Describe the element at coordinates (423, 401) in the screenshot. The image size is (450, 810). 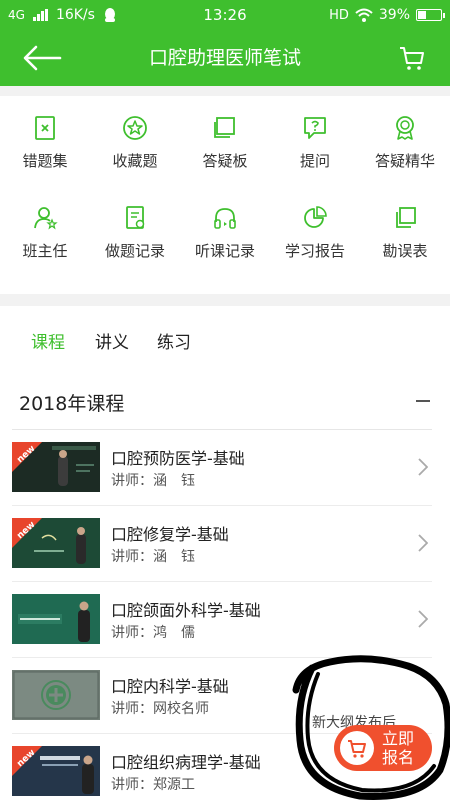
I see `collapse-icon` at that location.